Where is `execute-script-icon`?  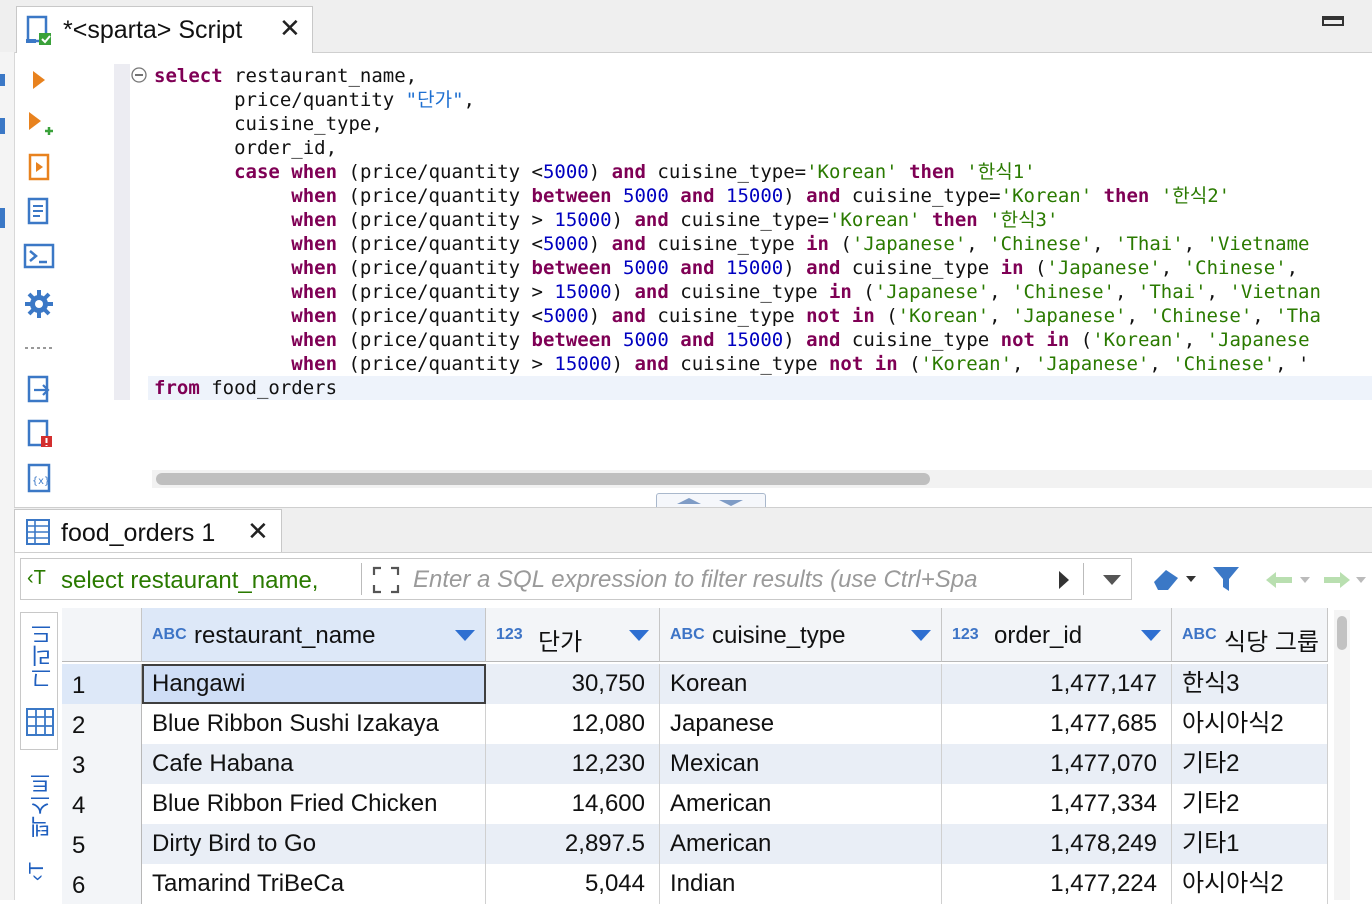 execute-script-icon is located at coordinates (39, 168).